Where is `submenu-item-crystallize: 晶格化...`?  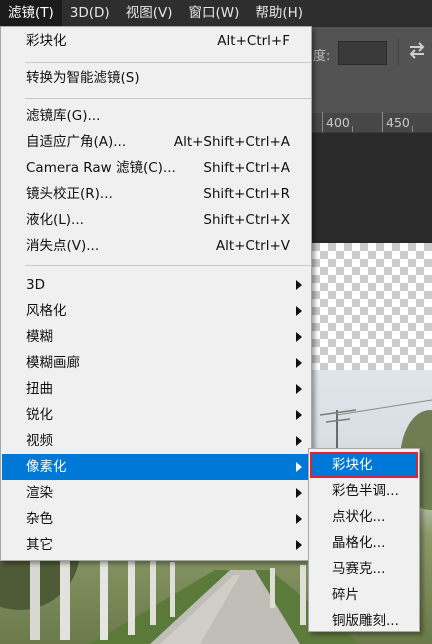 submenu-item-crystallize: 晶格化... is located at coordinates (364, 543).